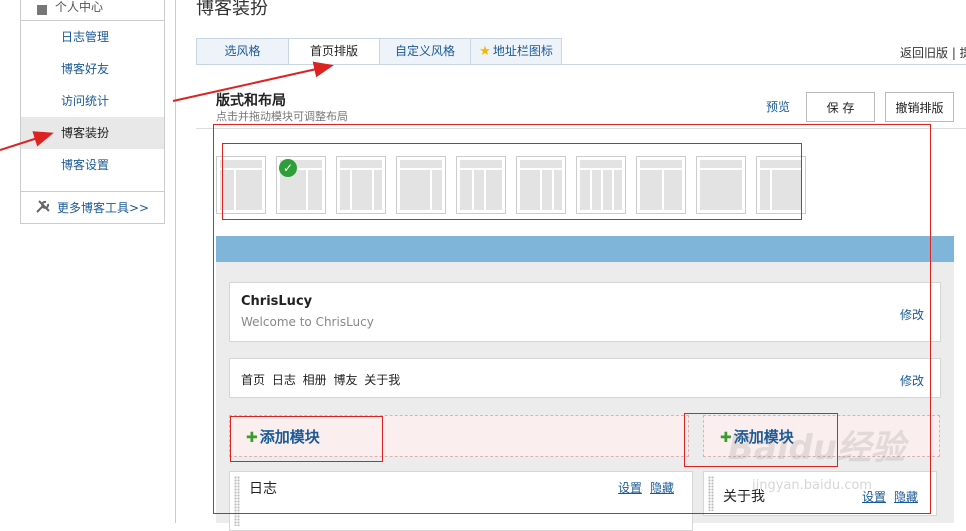 This screenshot has width=966, height=531. What do you see at coordinates (27, 141) in the screenshot?
I see `arrow-to-dressup-item` at bounding box center [27, 141].